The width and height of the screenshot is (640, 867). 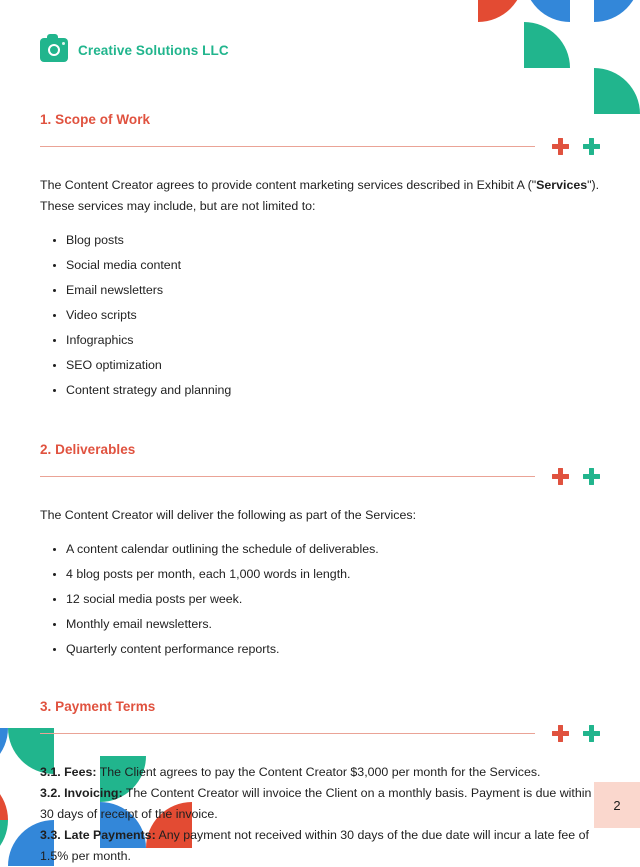 What do you see at coordinates (333, 340) in the screenshot?
I see `list-item: Infographics` at bounding box center [333, 340].